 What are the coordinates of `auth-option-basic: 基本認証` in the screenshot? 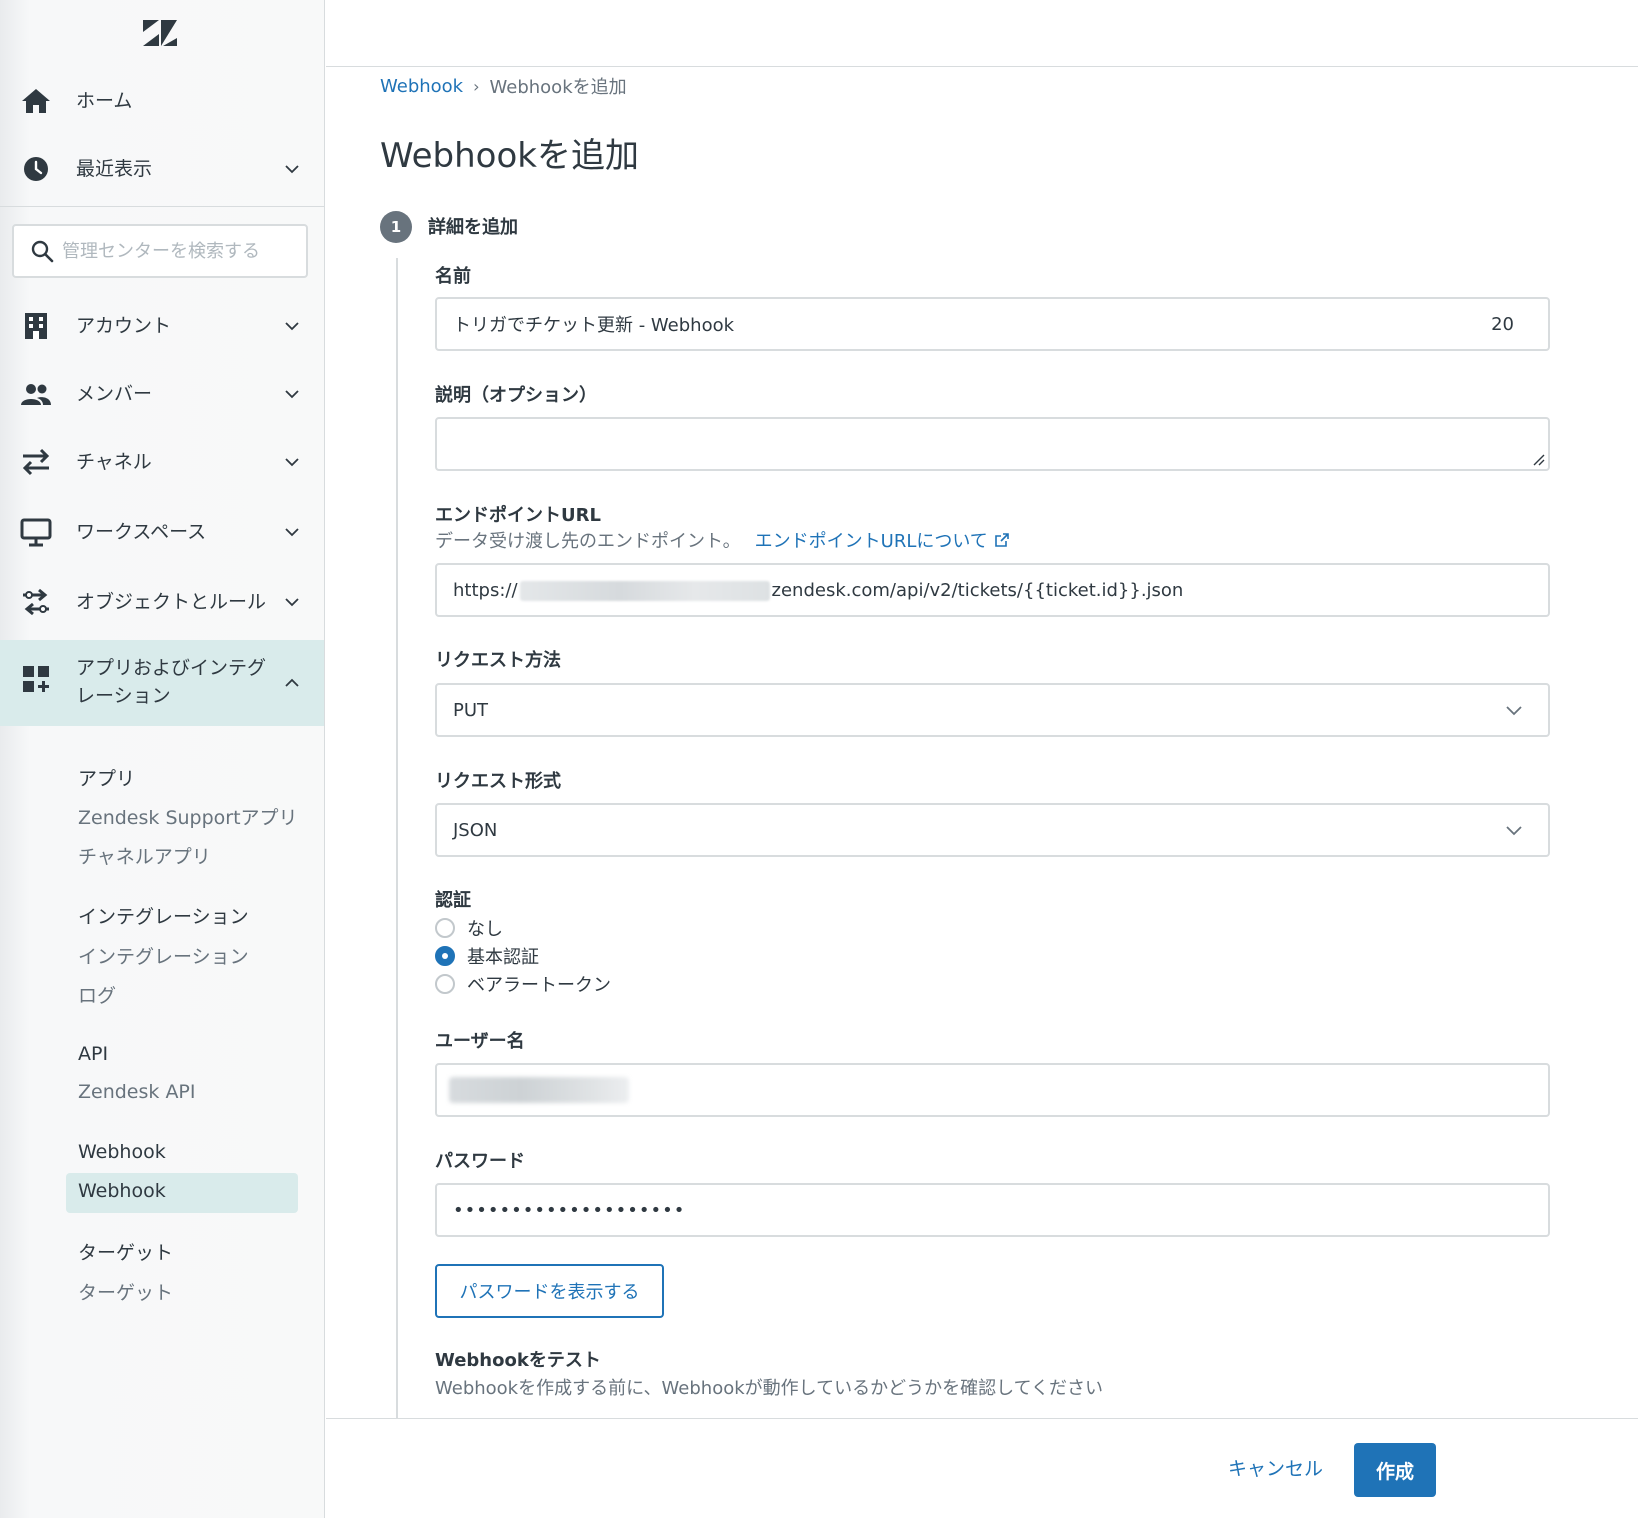 It's located at (487, 956).